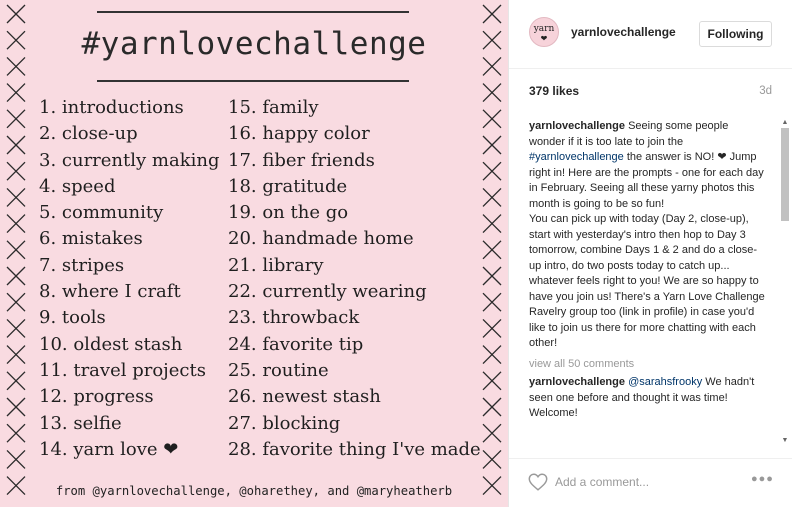 The image size is (792, 508). Describe the element at coordinates (288, 213) in the screenshot. I see `prompt-item: 19. on the go` at that location.